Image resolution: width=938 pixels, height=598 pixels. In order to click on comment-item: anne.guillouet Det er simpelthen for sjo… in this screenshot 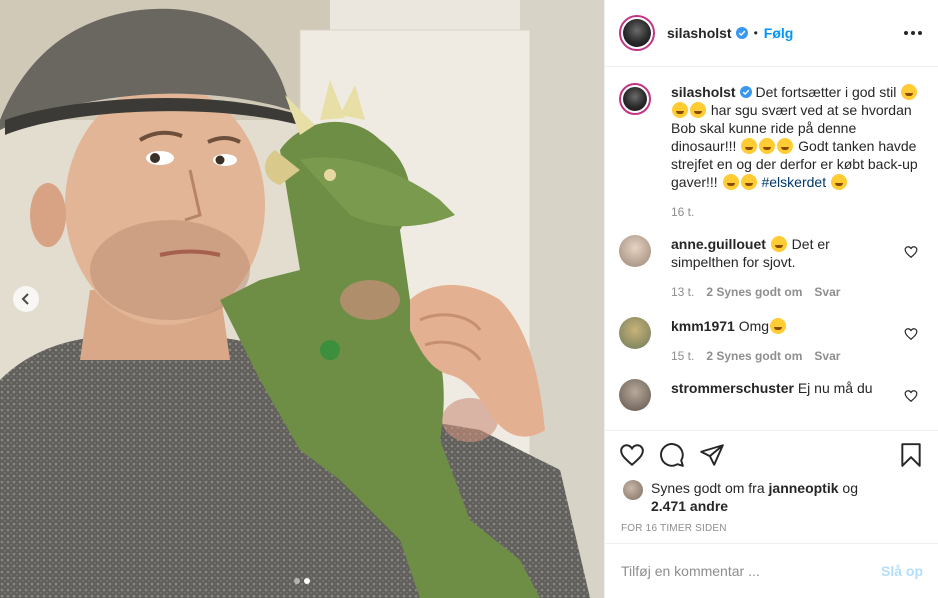, I will do `click(770, 267)`.